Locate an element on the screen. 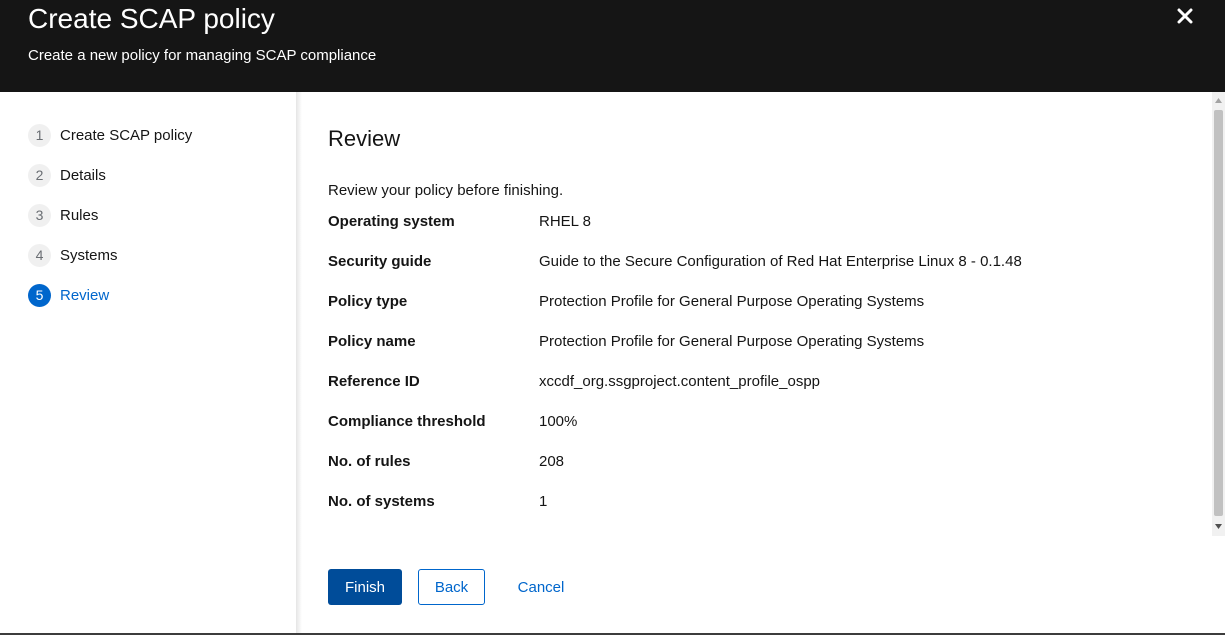  close-button is located at coordinates (1185, 16).